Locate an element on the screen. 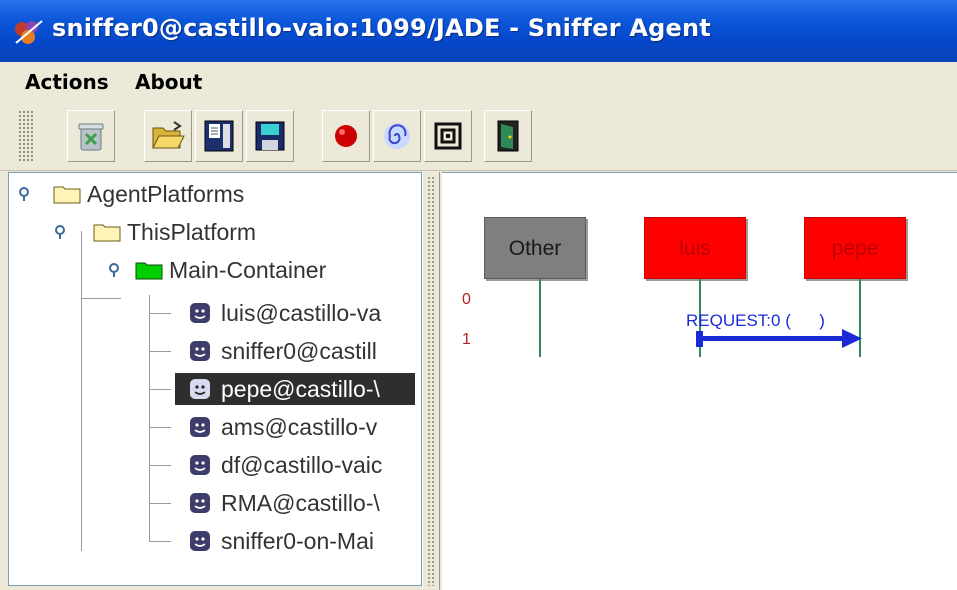  record-button is located at coordinates (346, 136).